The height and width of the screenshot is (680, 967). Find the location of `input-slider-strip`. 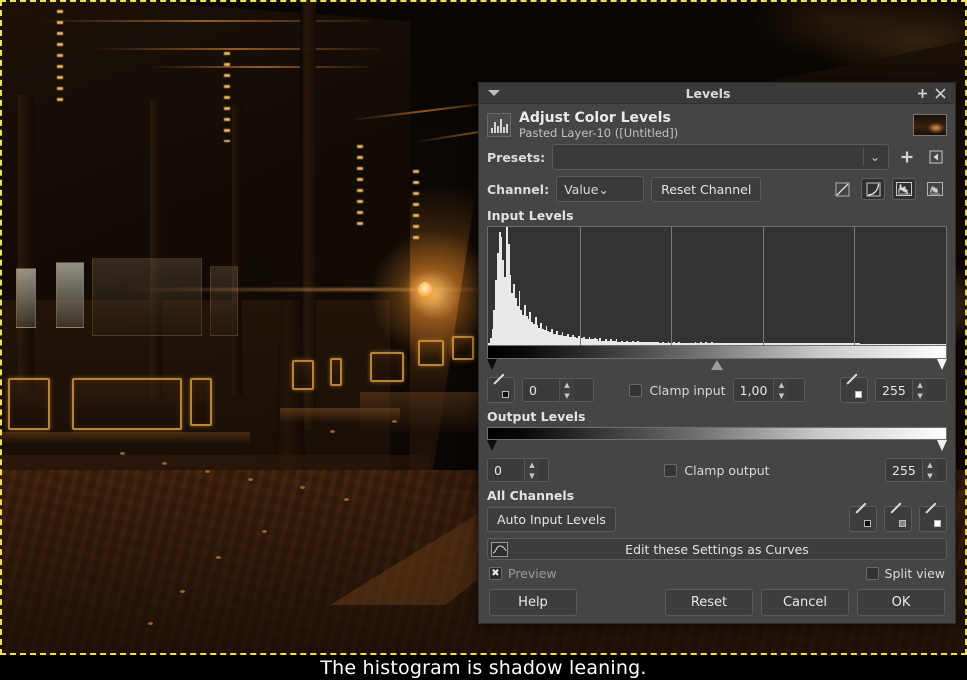

input-slider-strip is located at coordinates (717, 365).